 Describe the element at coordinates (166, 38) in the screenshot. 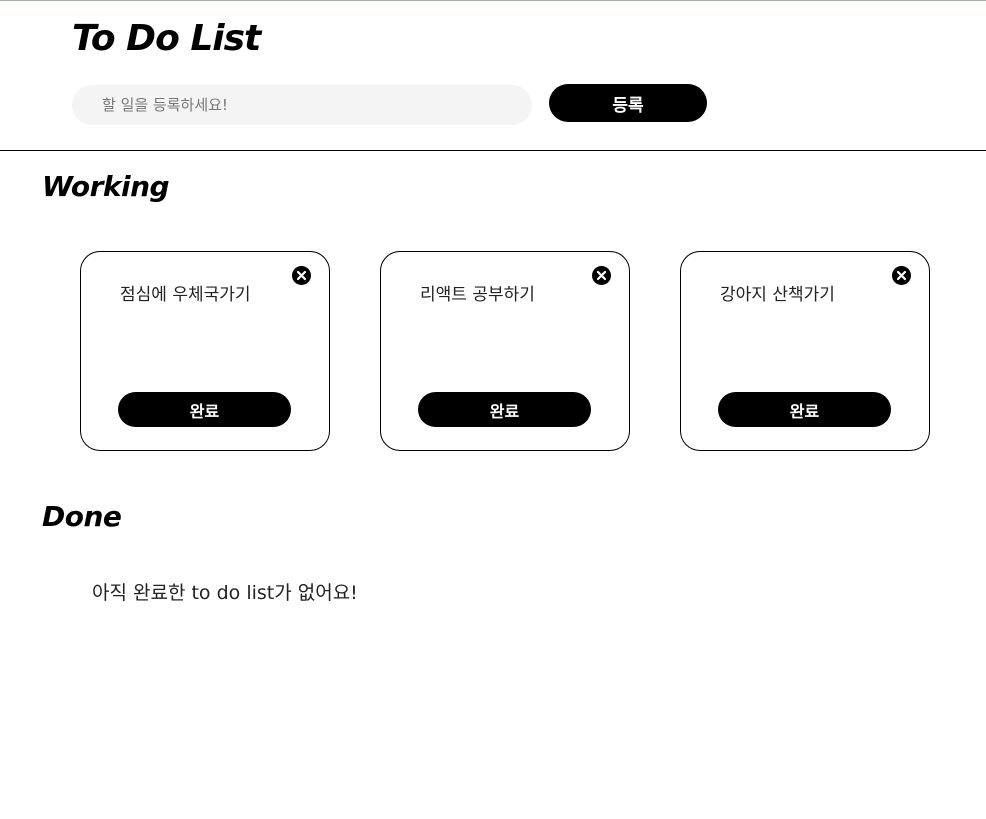

I see `app-title: To Do List` at that location.